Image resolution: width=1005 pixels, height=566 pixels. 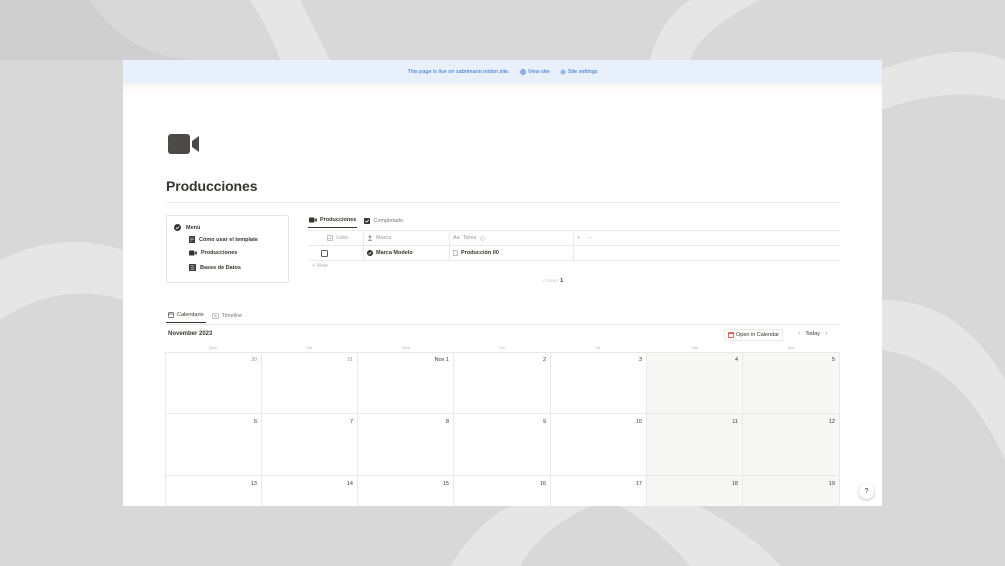 What do you see at coordinates (406, 347) in the screenshot?
I see `weekday-header: Wed` at bounding box center [406, 347].